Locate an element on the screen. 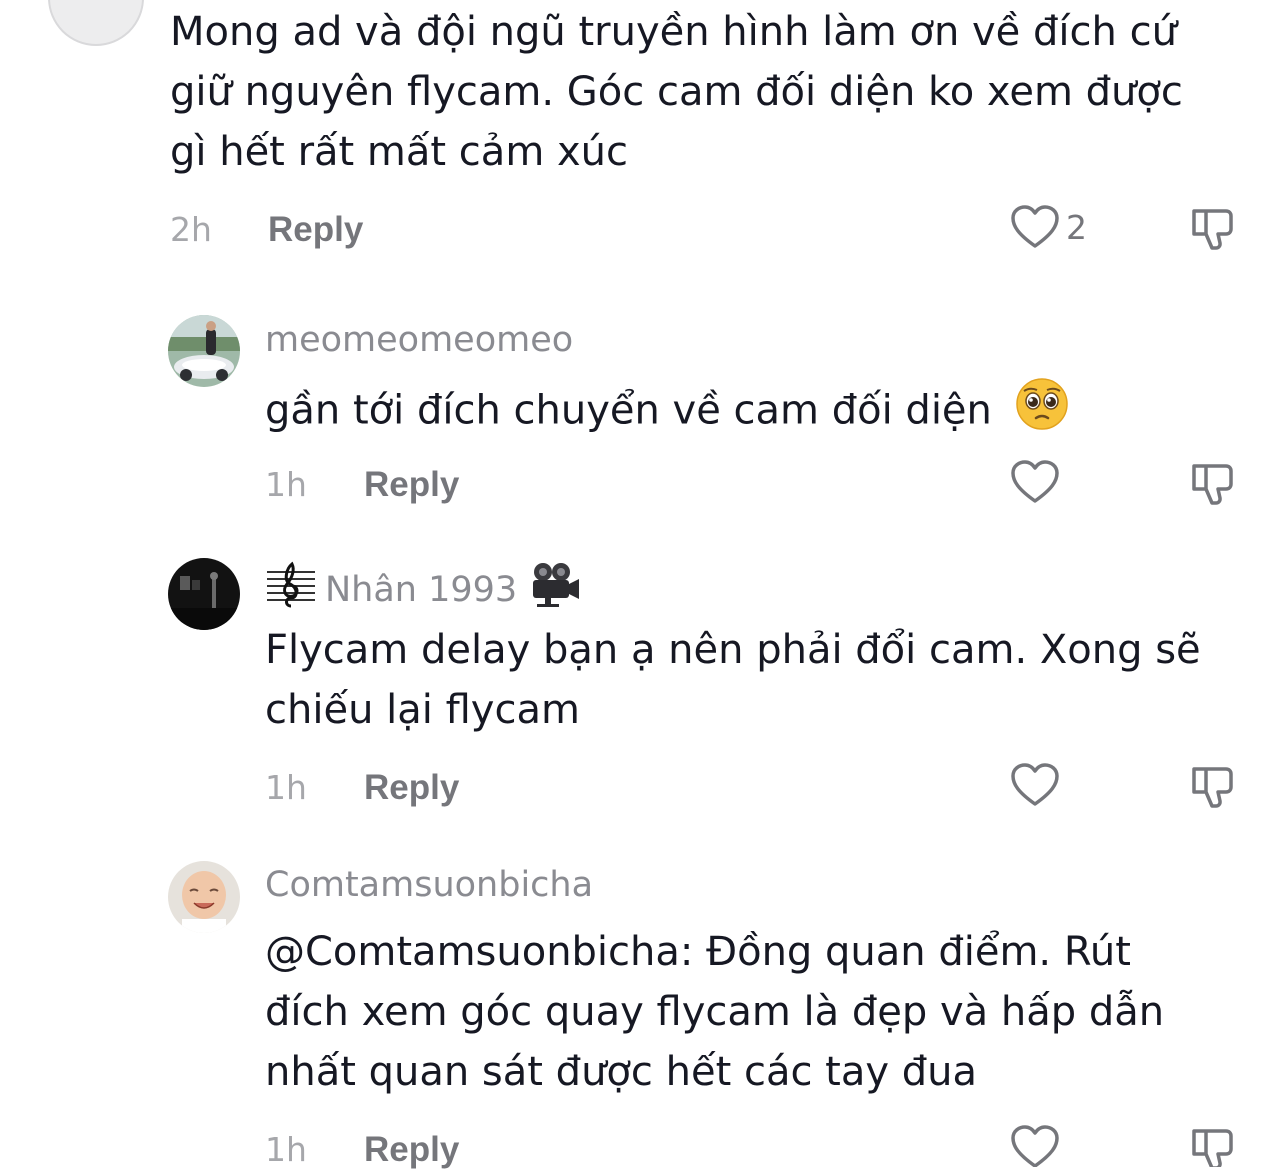 The height and width of the screenshot is (1171, 1284). username: Nhân 1993 is located at coordinates (423, 589).